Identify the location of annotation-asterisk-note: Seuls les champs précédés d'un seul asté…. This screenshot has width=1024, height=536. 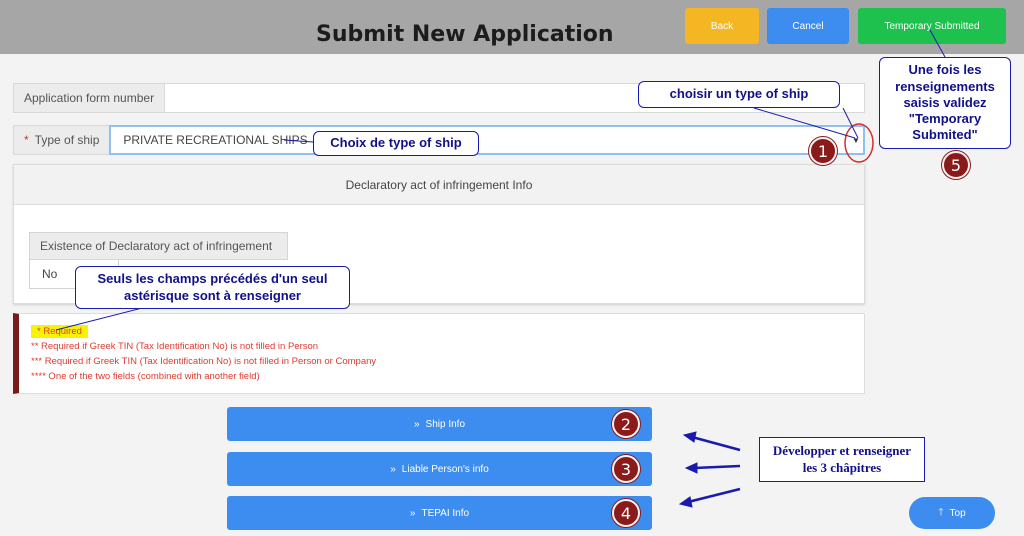
(212, 287).